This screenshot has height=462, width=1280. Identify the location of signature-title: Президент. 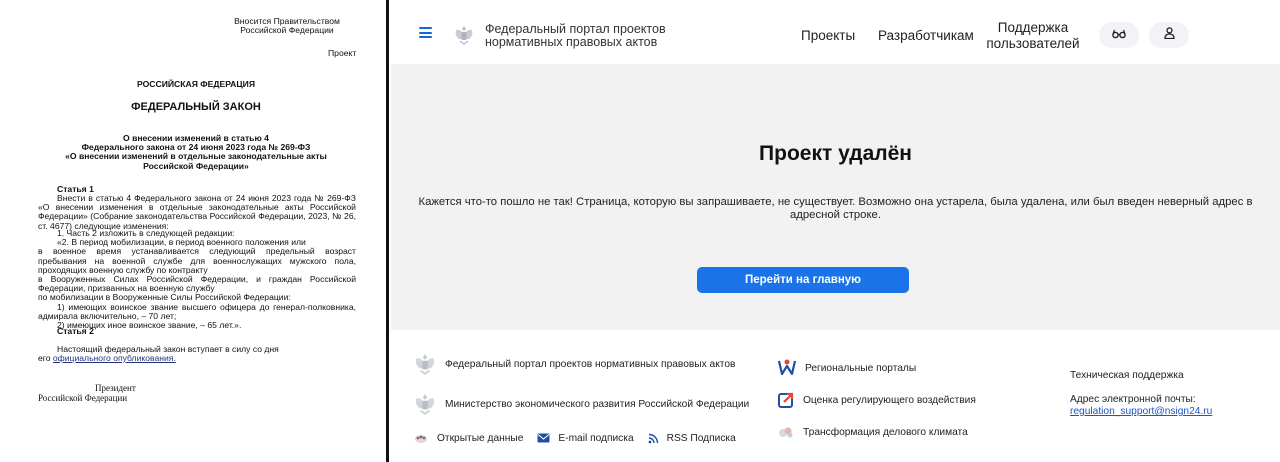
(115, 388).